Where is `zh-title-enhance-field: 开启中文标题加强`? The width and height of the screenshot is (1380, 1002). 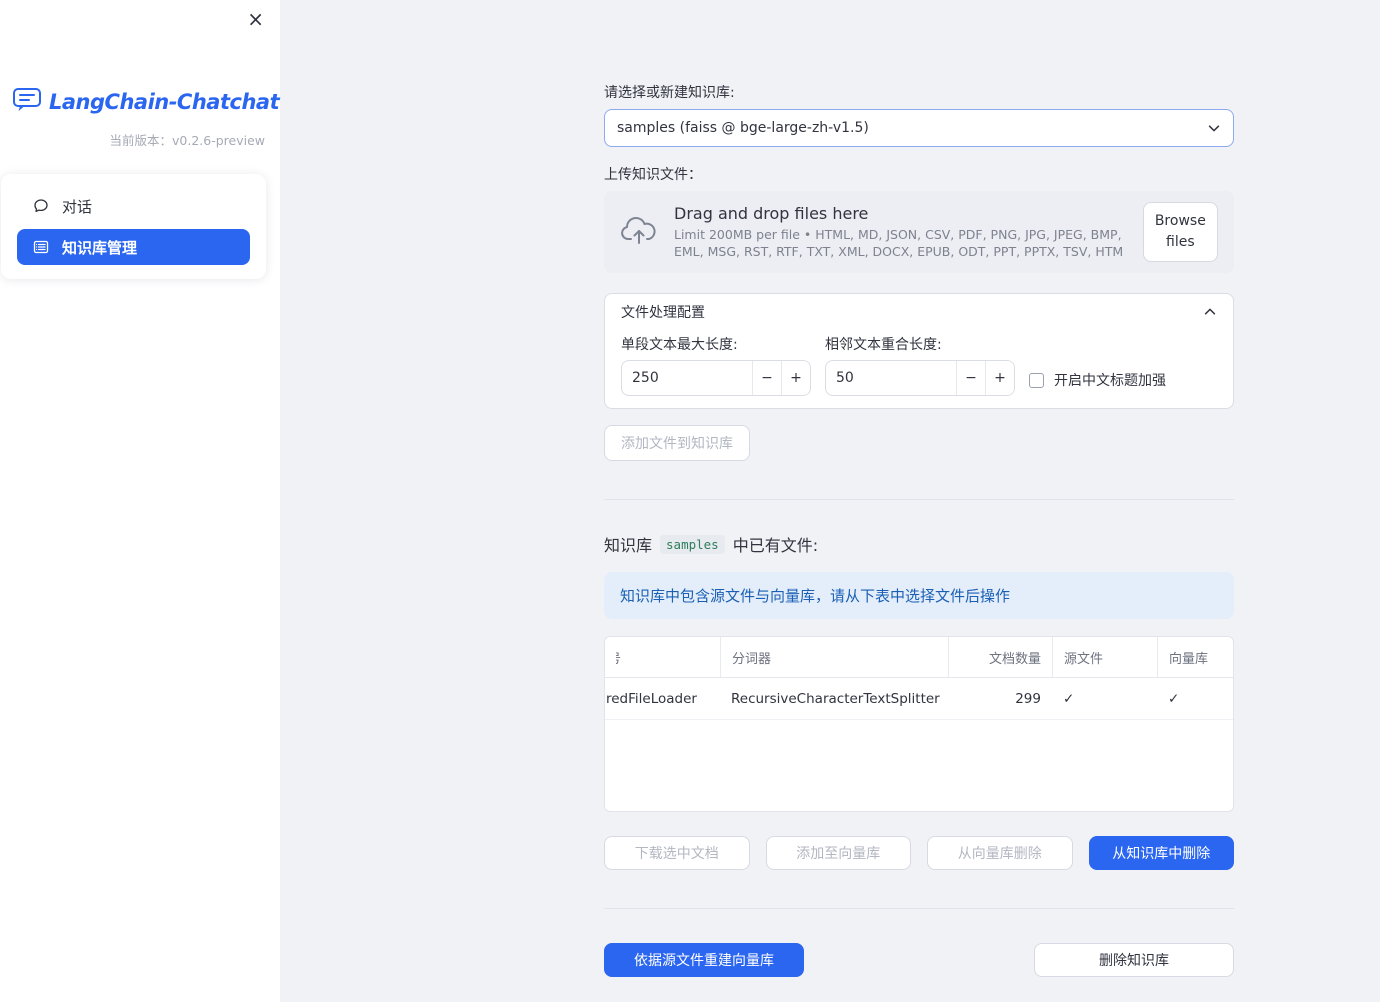
zh-title-enhance-field: 开启中文标题加强 is located at coordinates (1123, 365).